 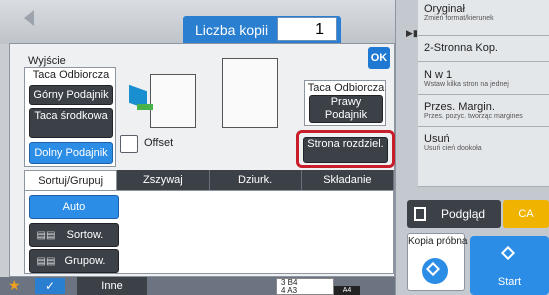 What do you see at coordinates (444, 9) in the screenshot?
I see `original-title: Oryginał` at bounding box center [444, 9].